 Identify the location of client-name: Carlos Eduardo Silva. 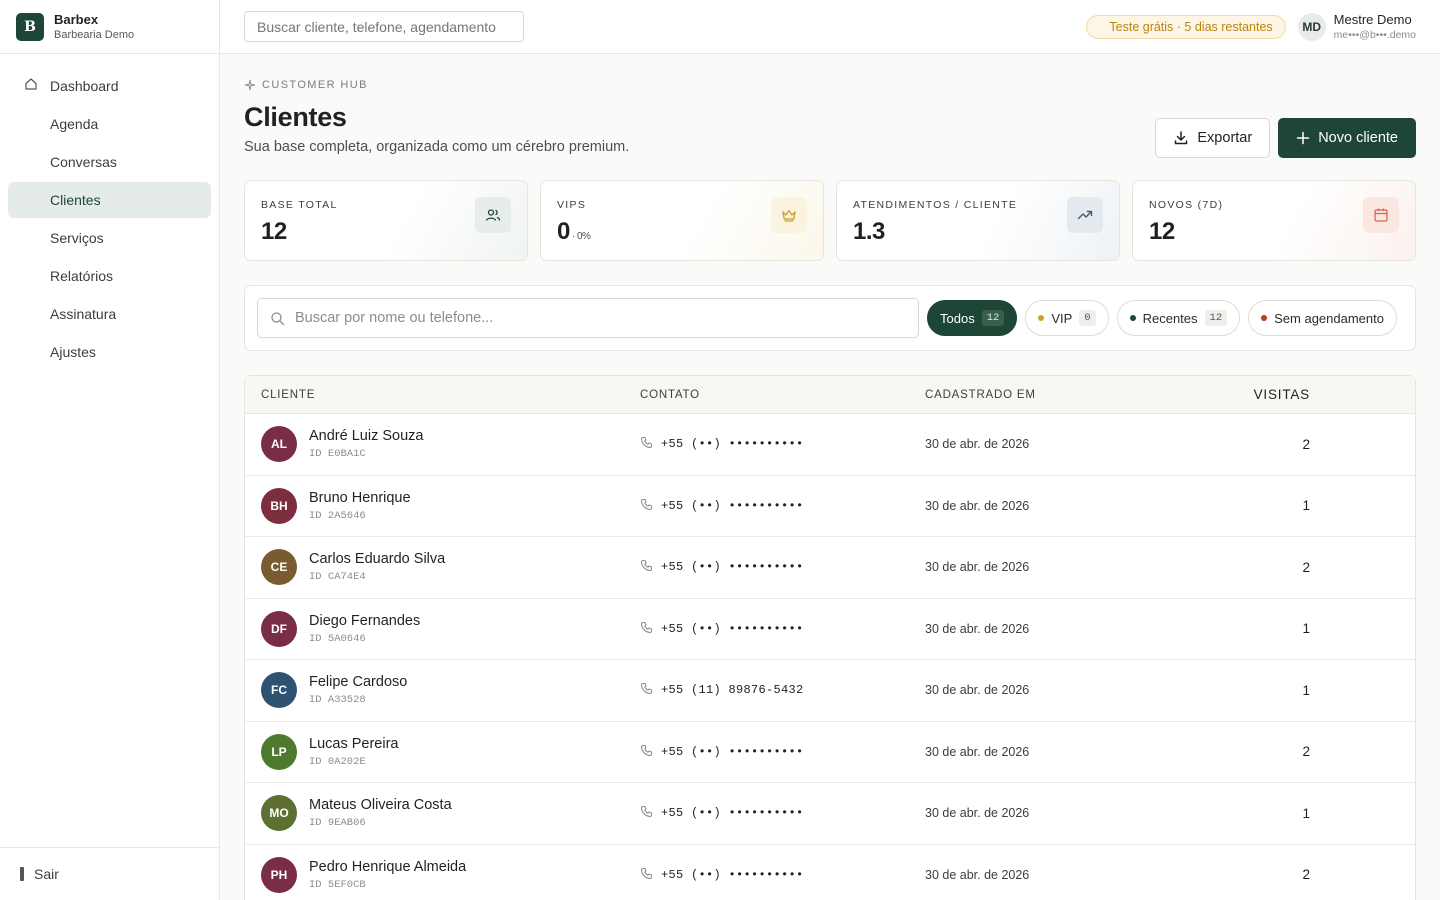
(377, 559).